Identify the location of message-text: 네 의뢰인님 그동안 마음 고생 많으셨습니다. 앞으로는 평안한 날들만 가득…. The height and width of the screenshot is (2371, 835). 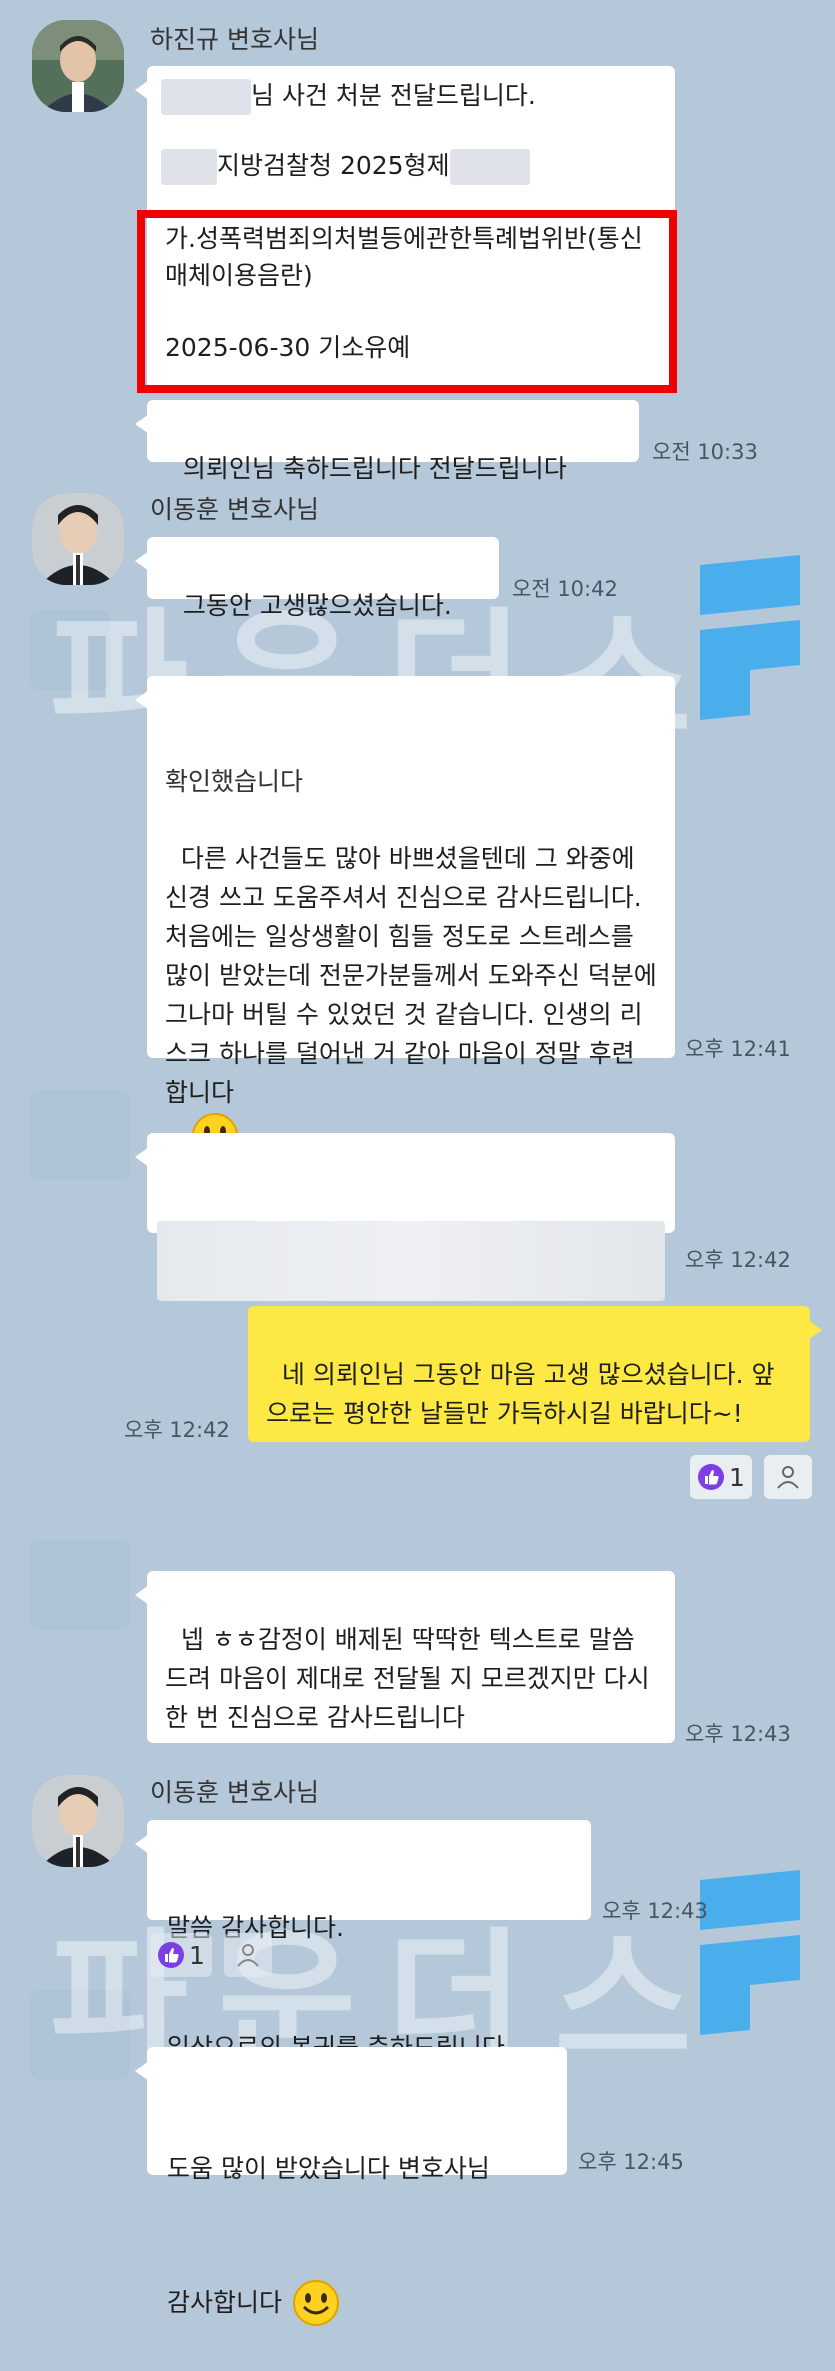
(520, 1394).